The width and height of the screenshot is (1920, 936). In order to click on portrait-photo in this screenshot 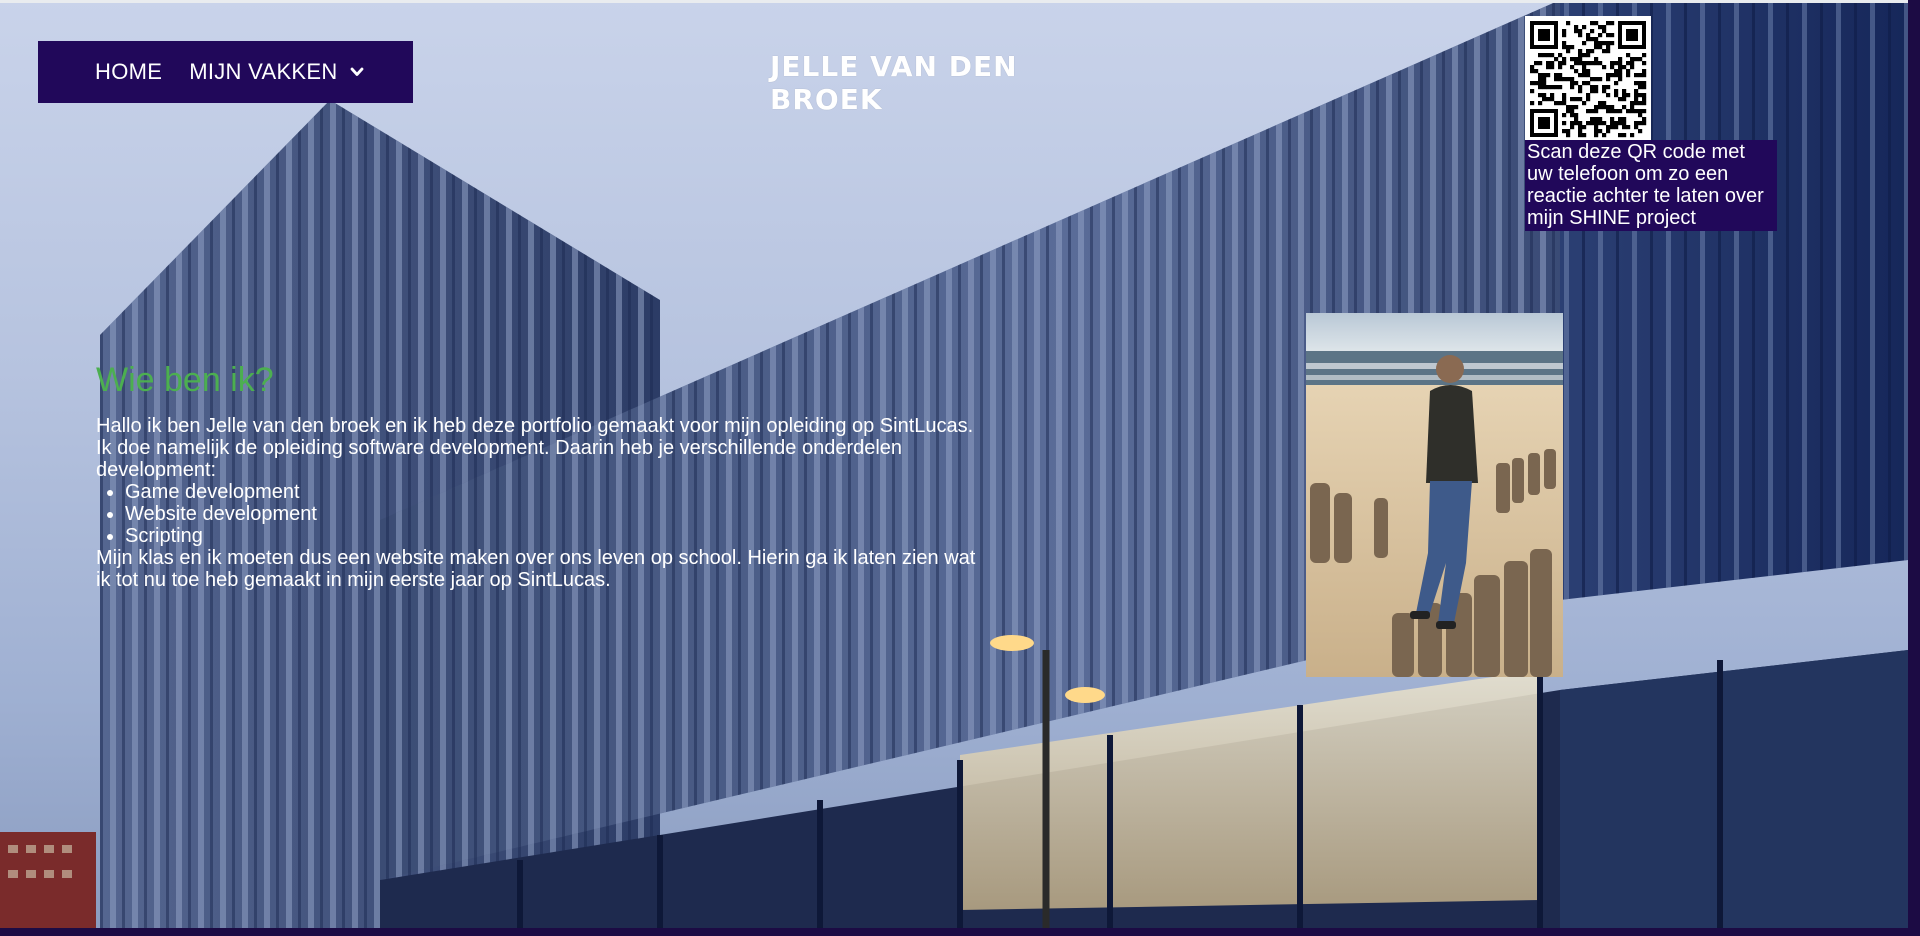, I will do `click(1434, 495)`.